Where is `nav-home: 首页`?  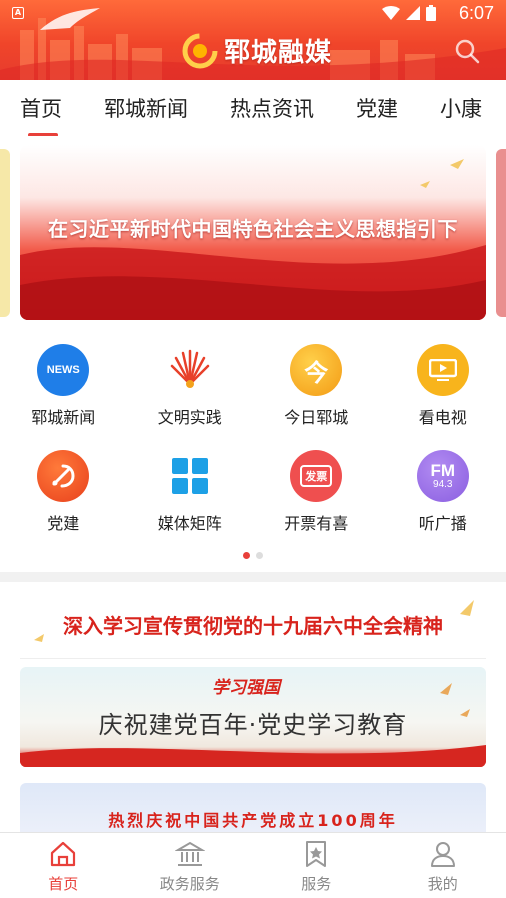 nav-home: 首页 is located at coordinates (63, 865).